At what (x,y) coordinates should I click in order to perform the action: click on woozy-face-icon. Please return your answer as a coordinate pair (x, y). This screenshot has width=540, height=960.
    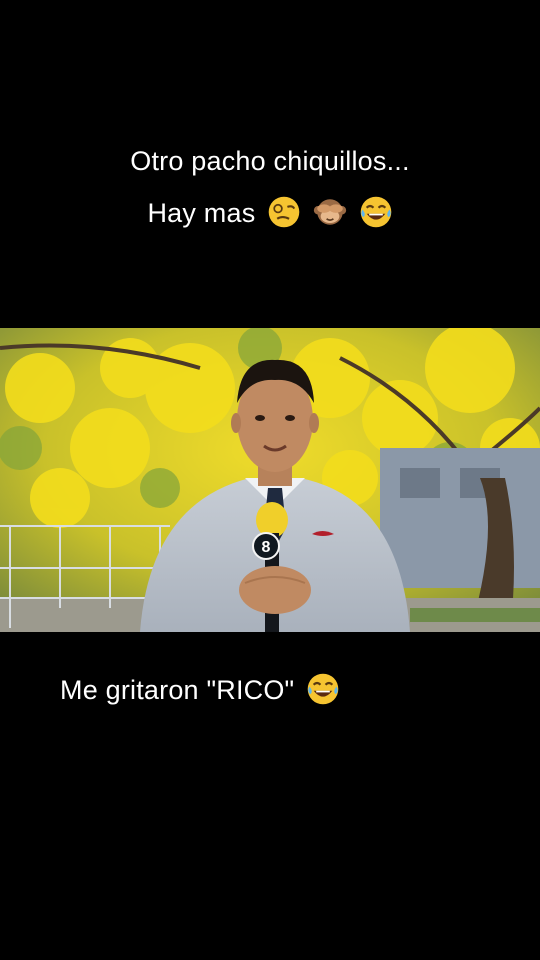
    Looking at the image, I should click on (284, 212).